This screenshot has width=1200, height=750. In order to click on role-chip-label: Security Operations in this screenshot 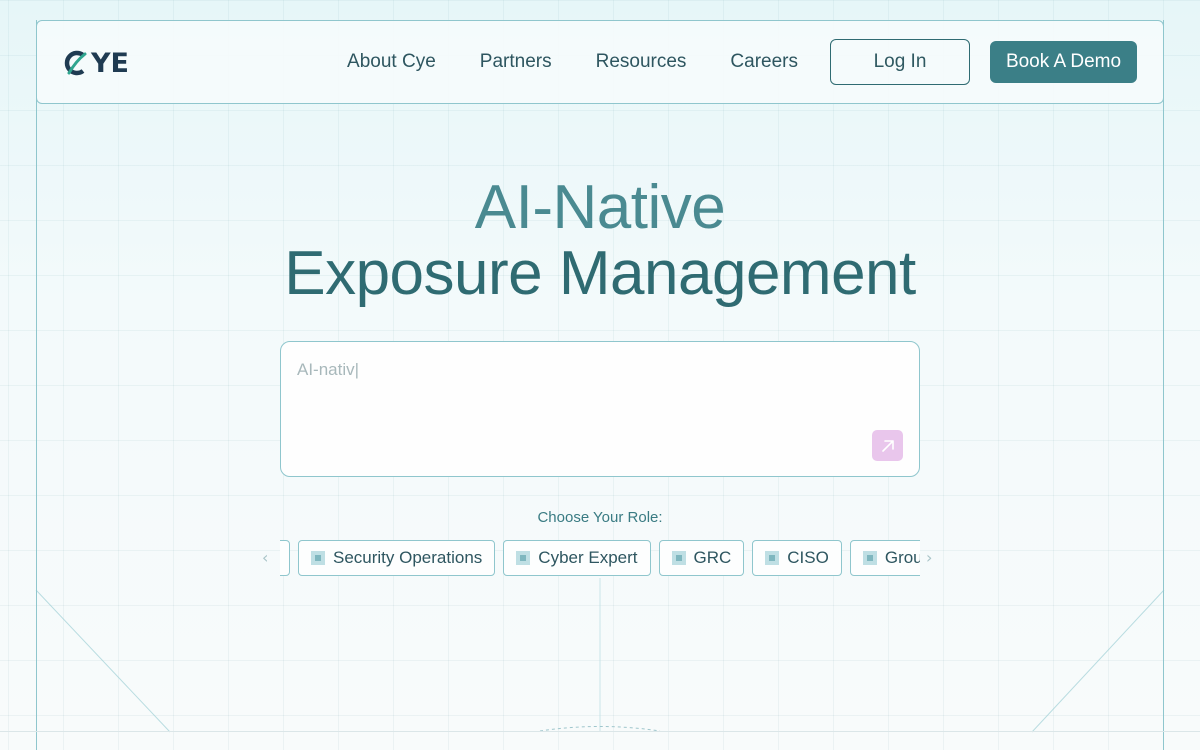, I will do `click(408, 557)`.